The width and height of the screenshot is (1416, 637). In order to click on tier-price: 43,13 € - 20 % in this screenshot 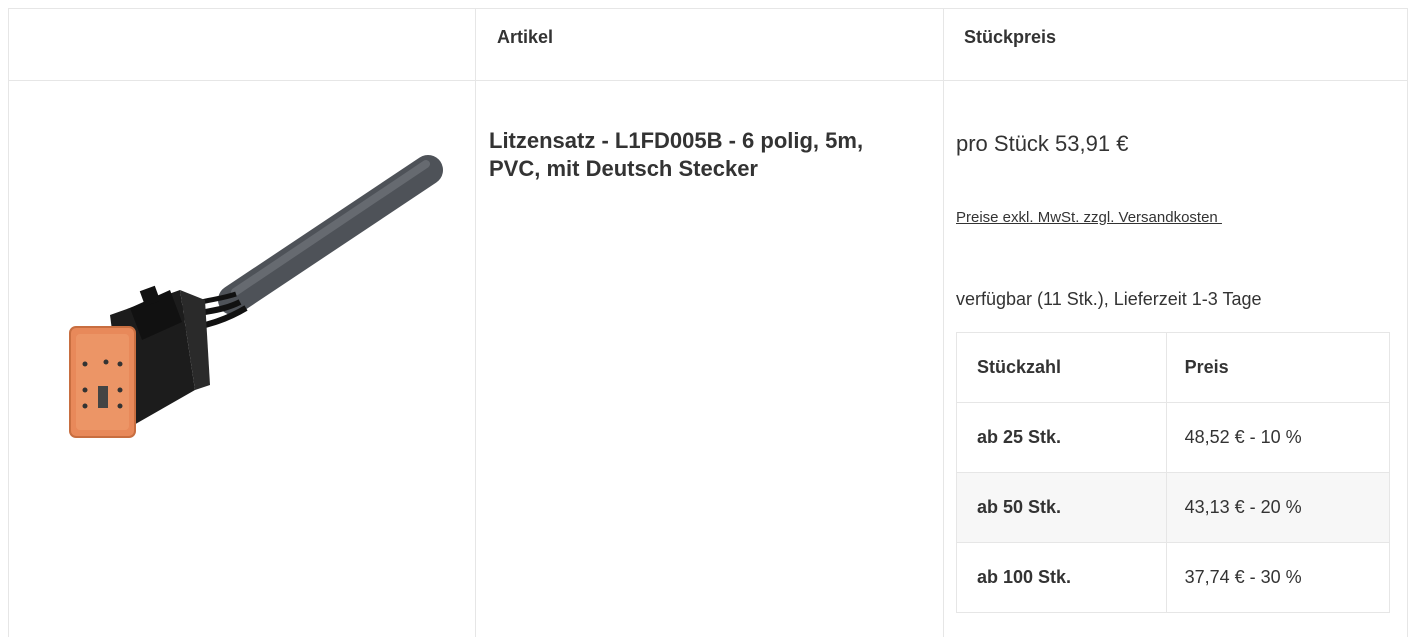, I will do `click(1278, 507)`.